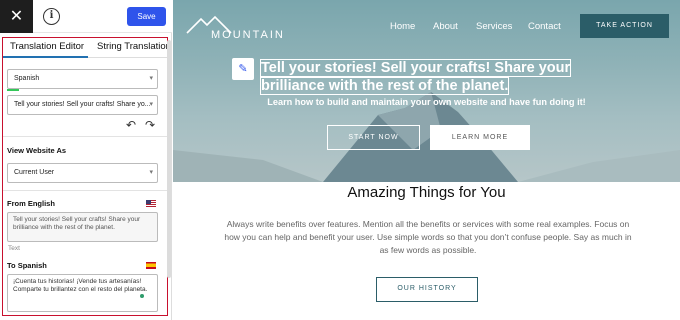 This screenshot has height=320, width=680. What do you see at coordinates (445, 26) in the screenshot?
I see `nav-about: About` at bounding box center [445, 26].